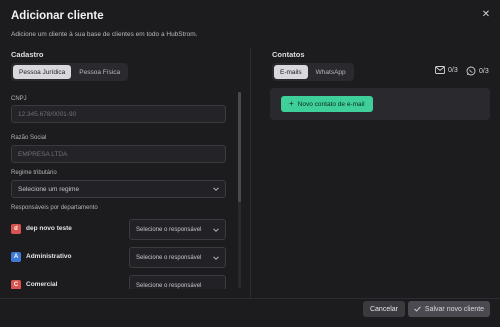 The width and height of the screenshot is (500, 327). What do you see at coordinates (16, 257) in the screenshot?
I see `department-badge: A` at bounding box center [16, 257].